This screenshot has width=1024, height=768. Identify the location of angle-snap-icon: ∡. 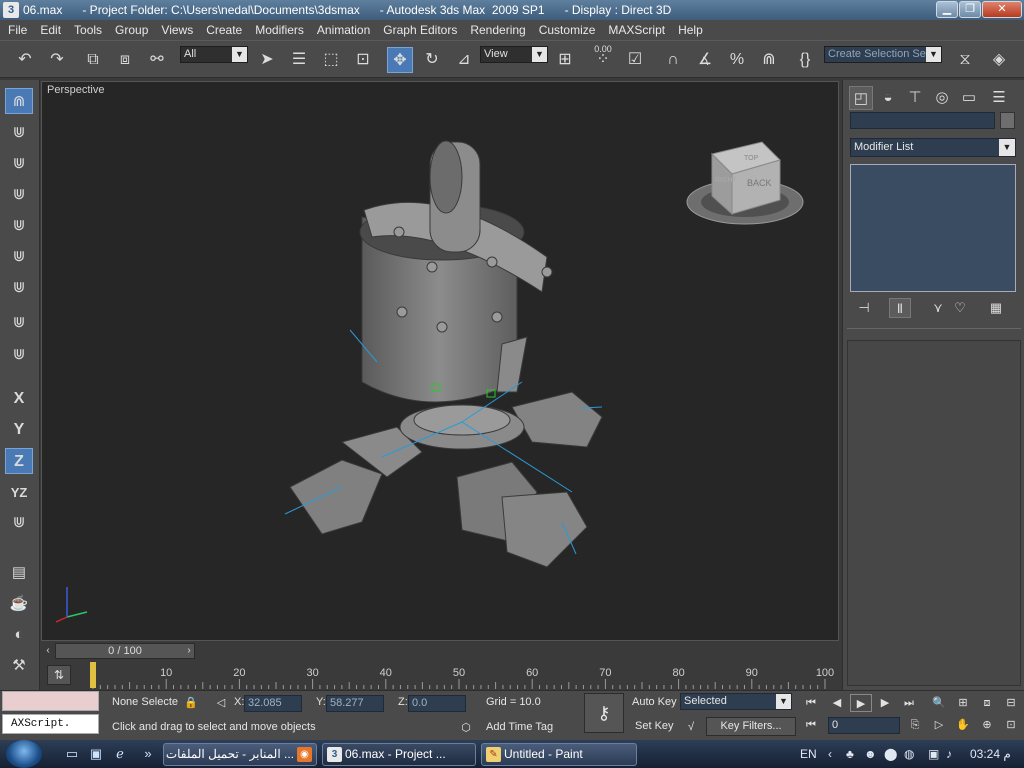
(705, 60).